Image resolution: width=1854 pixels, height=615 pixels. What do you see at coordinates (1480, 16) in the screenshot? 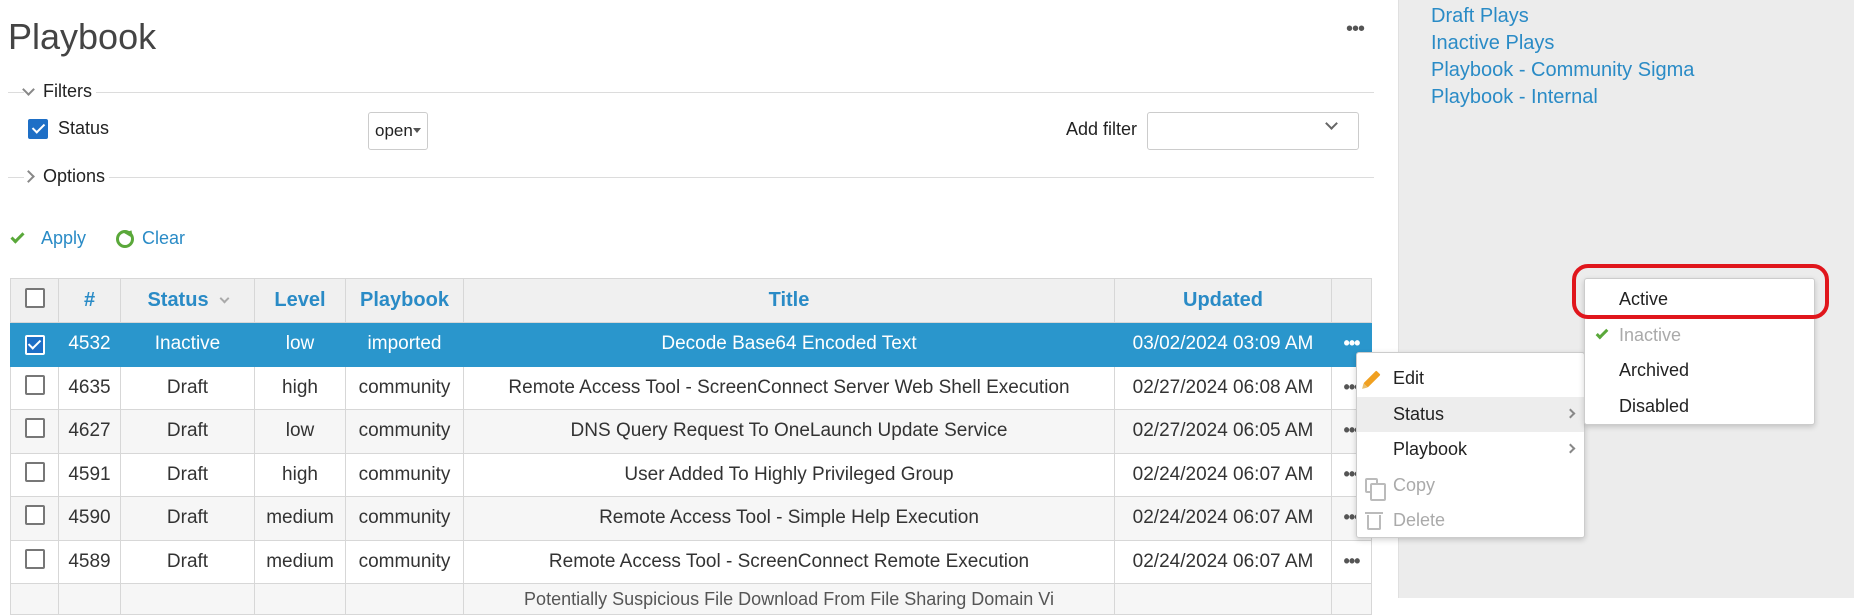
I see `sidebar-link-draft-plays: Draft Plays` at bounding box center [1480, 16].